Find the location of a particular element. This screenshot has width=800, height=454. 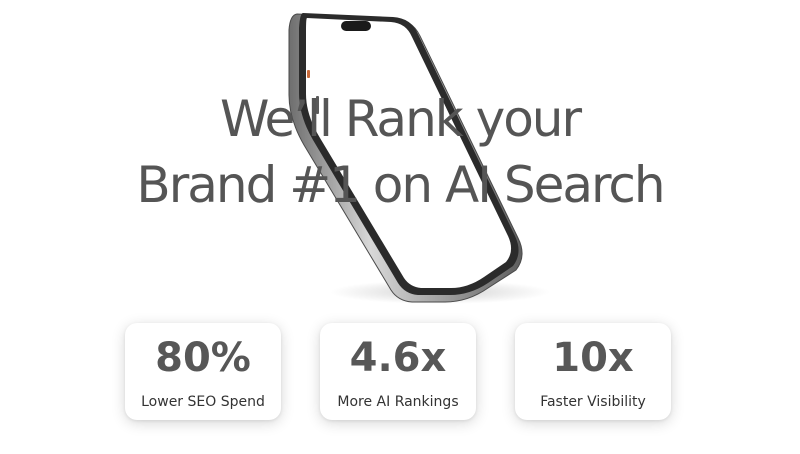

stat-label: More AI Rankings is located at coordinates (398, 402).